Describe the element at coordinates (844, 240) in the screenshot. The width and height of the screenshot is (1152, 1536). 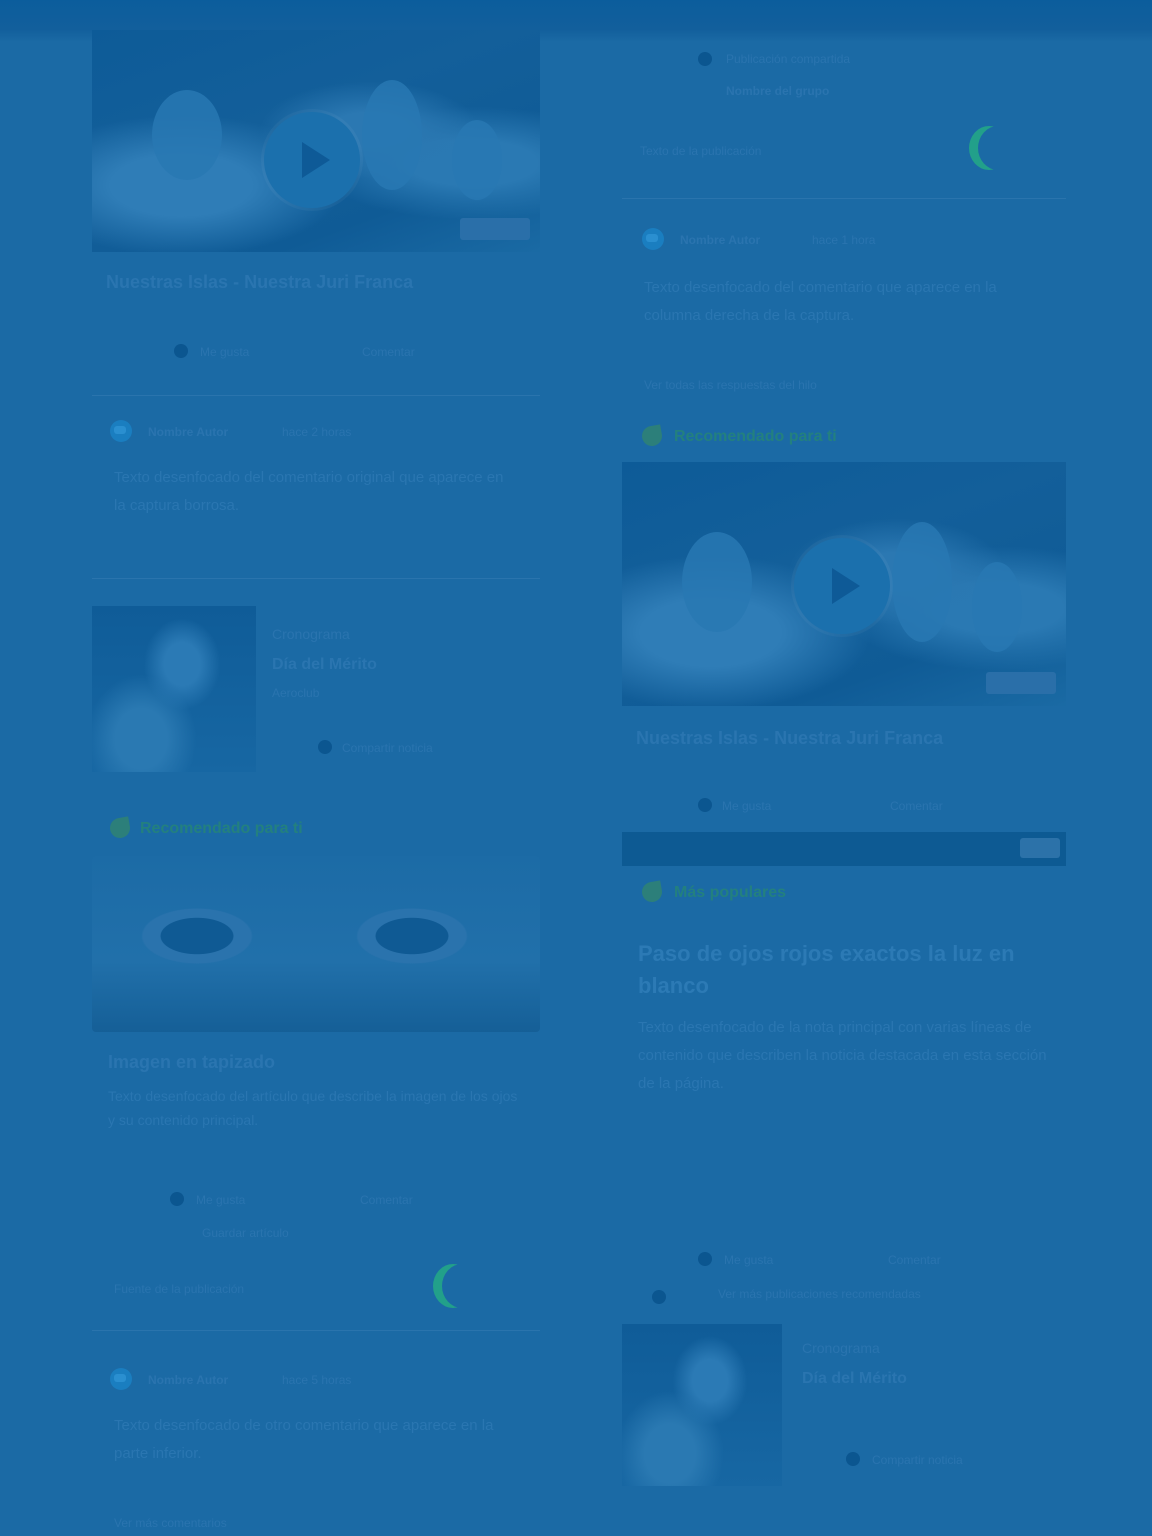
I see `post-time: hace 1 hora` at that location.